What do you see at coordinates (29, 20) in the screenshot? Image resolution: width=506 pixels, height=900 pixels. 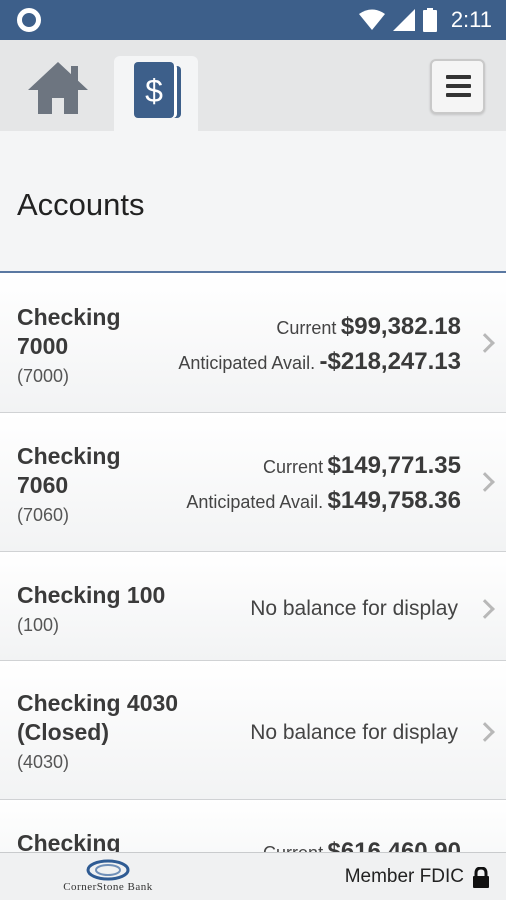 I see `circle-notification-icon` at bounding box center [29, 20].